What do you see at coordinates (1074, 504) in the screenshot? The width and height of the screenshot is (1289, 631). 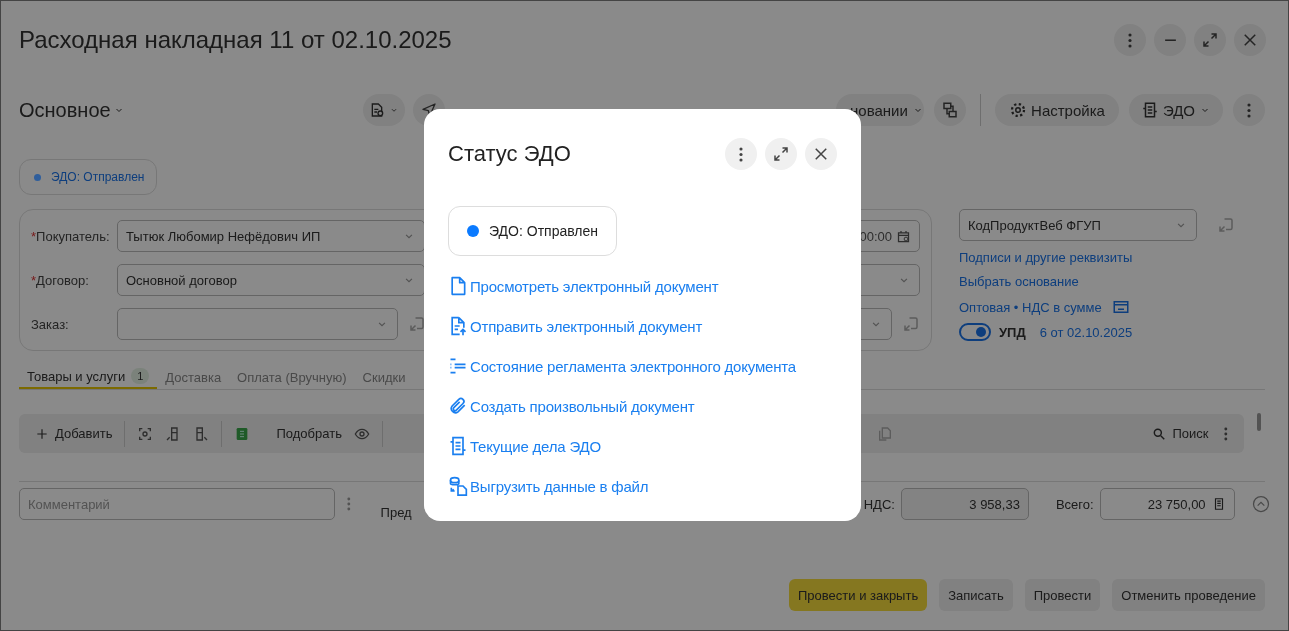 I see `total-label: Всего:` at bounding box center [1074, 504].